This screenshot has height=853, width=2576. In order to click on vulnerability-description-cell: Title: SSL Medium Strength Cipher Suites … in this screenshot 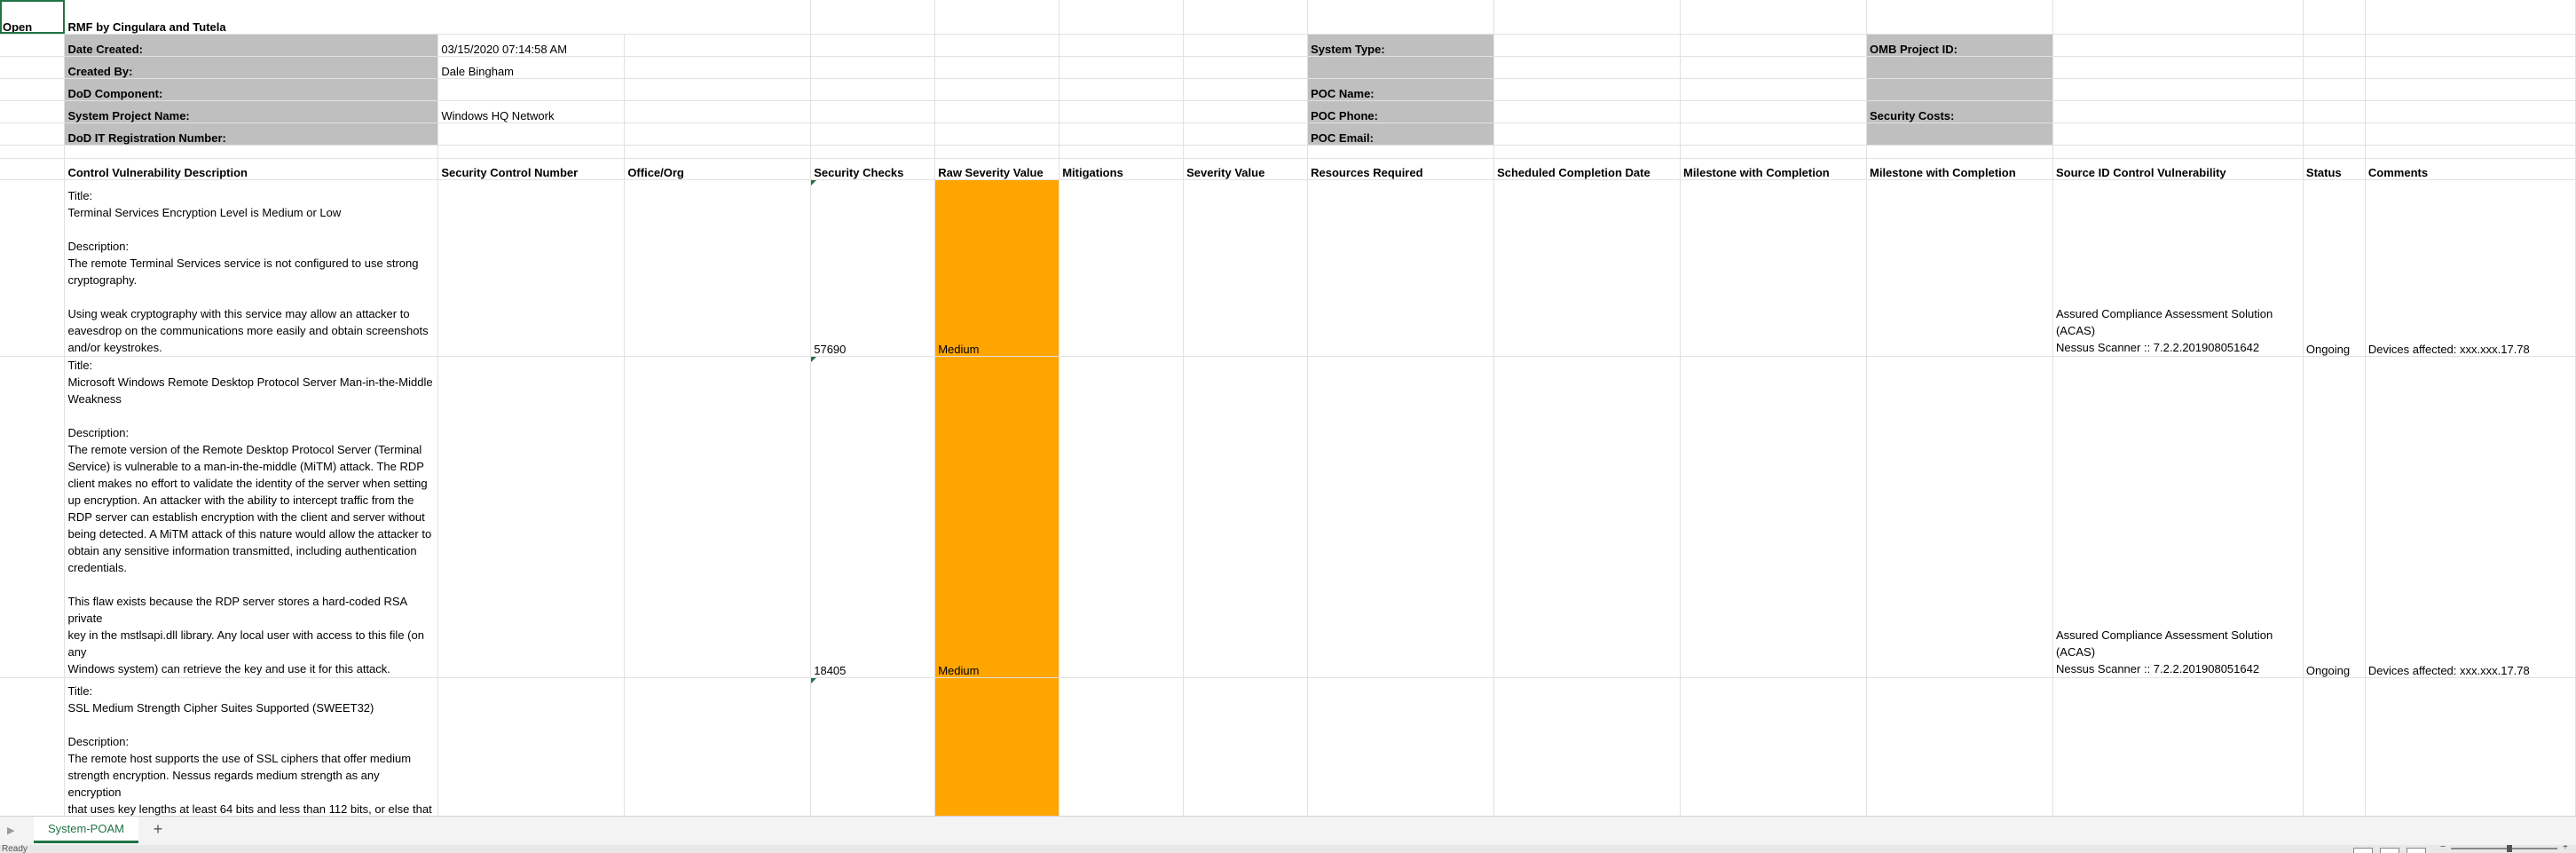, I will do `click(251, 747)`.